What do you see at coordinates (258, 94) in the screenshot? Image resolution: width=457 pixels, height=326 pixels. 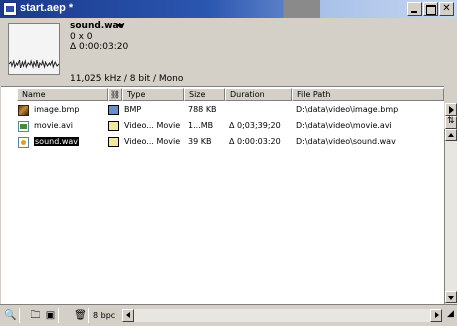 I see `column-header-duration: Duration` at bounding box center [258, 94].